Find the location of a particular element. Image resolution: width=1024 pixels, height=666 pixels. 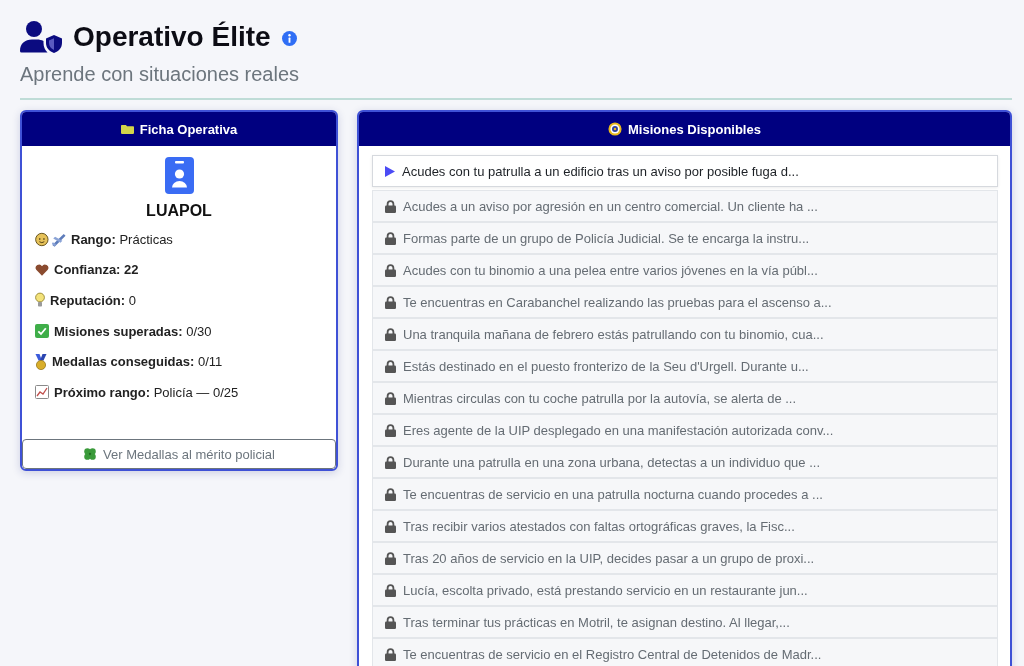

chart-icon is located at coordinates (42, 392).